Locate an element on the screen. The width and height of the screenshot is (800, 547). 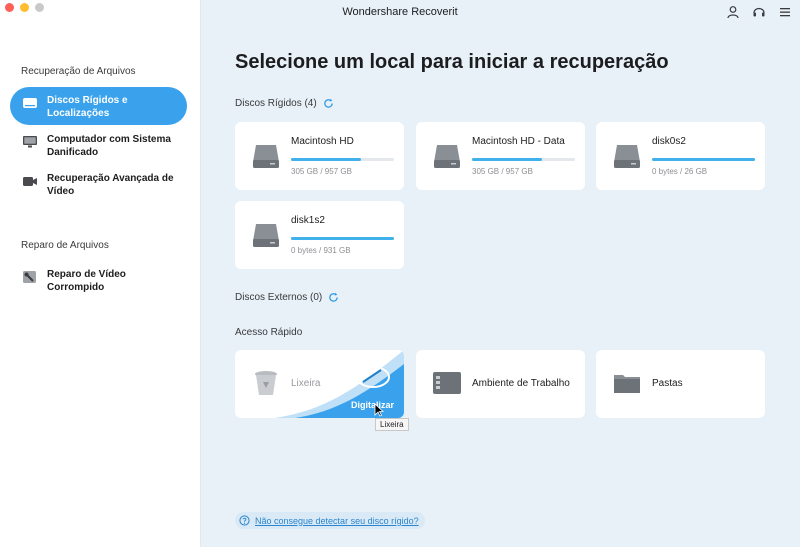
close-window-button is located at coordinates (9, 7).